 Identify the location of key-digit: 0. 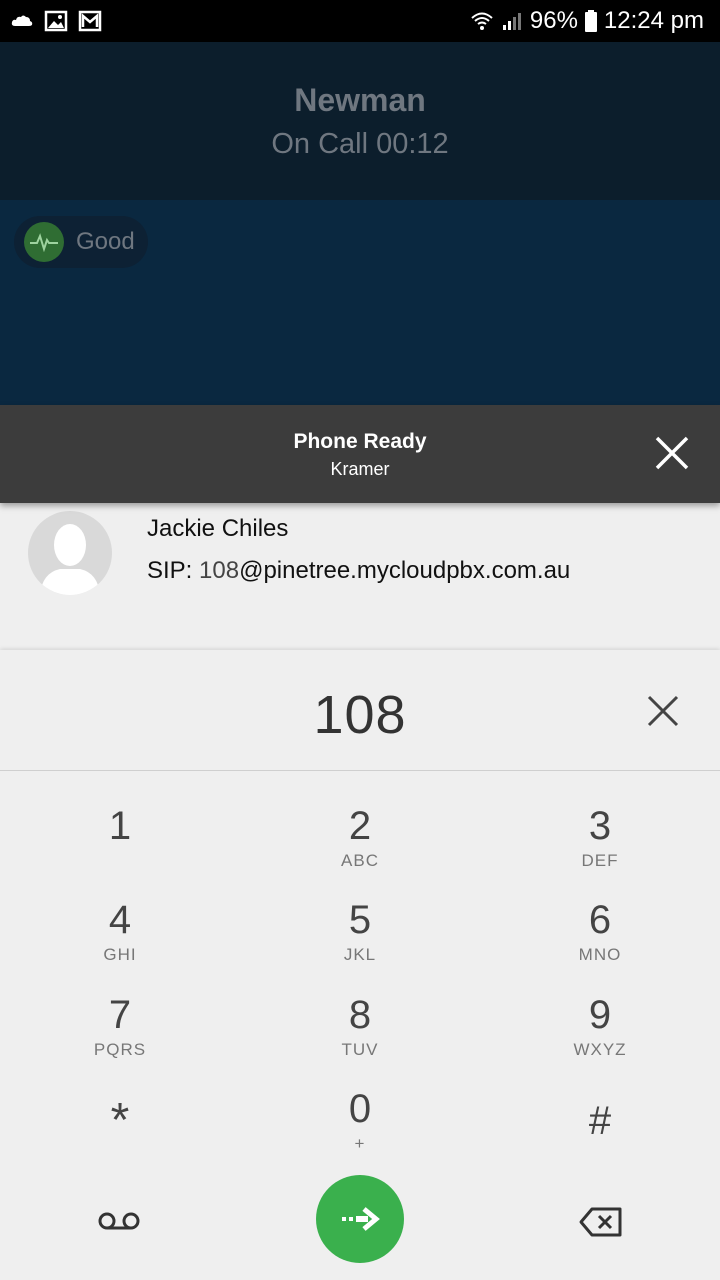
(360, 1109).